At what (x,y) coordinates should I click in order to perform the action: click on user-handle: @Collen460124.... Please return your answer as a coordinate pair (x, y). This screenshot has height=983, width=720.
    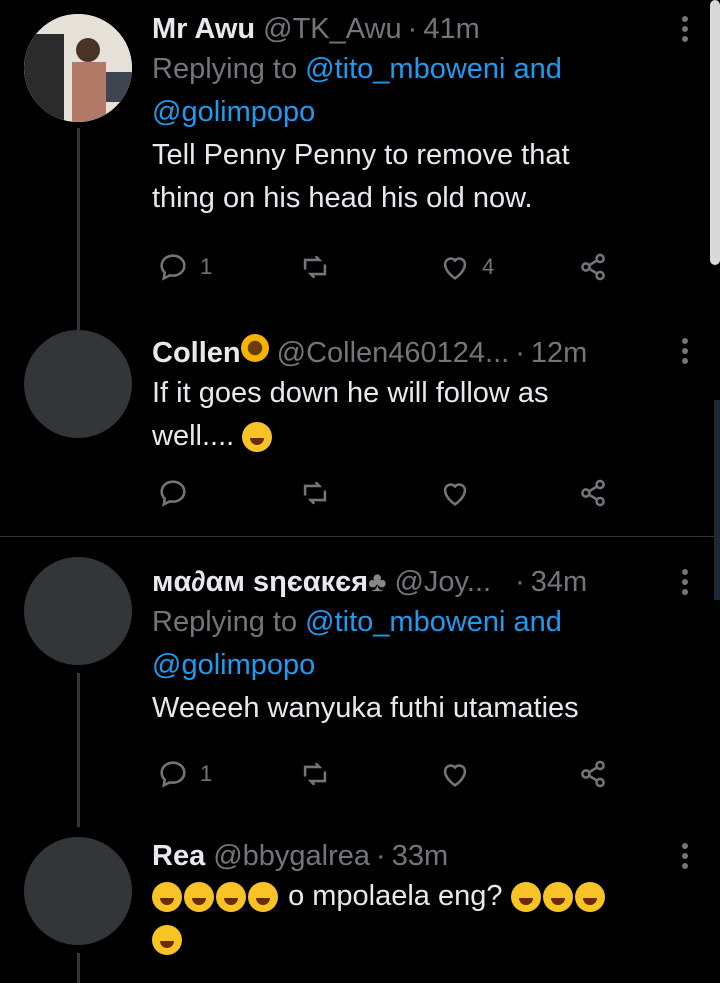
    Looking at the image, I should click on (393, 353).